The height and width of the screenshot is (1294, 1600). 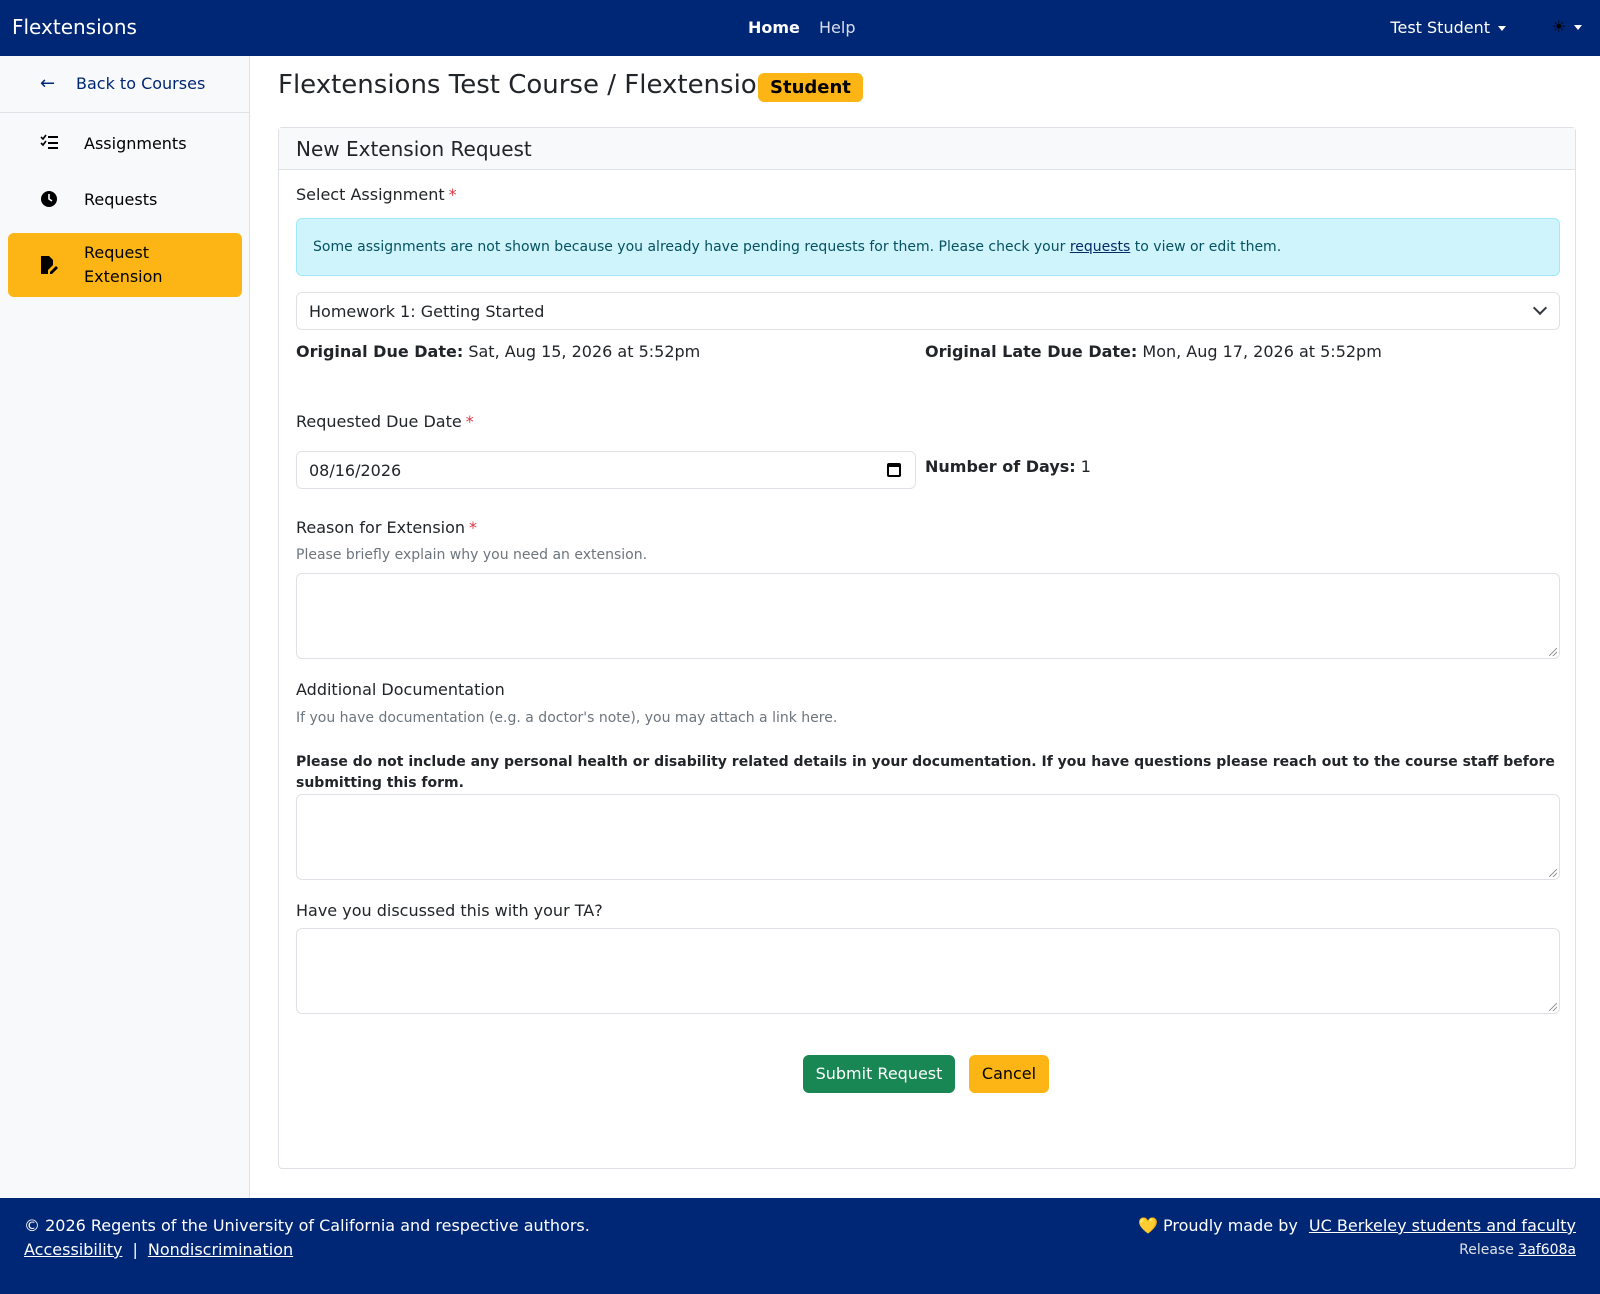 What do you see at coordinates (532, 85) in the screenshot?
I see `page-title: Flextensions Test Course / Flextensions` at bounding box center [532, 85].